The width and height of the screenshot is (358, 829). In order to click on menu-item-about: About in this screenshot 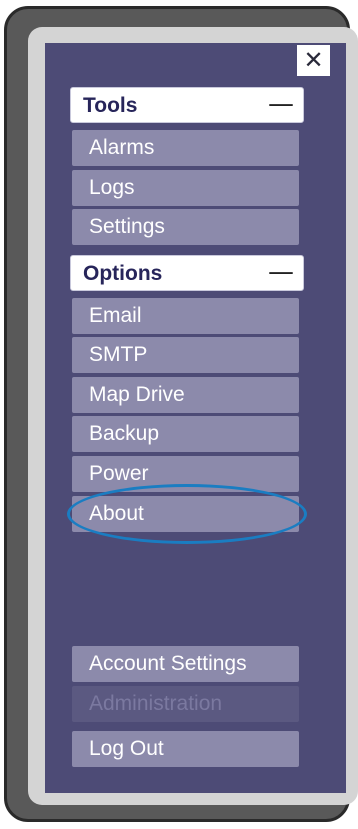, I will do `click(185, 514)`.